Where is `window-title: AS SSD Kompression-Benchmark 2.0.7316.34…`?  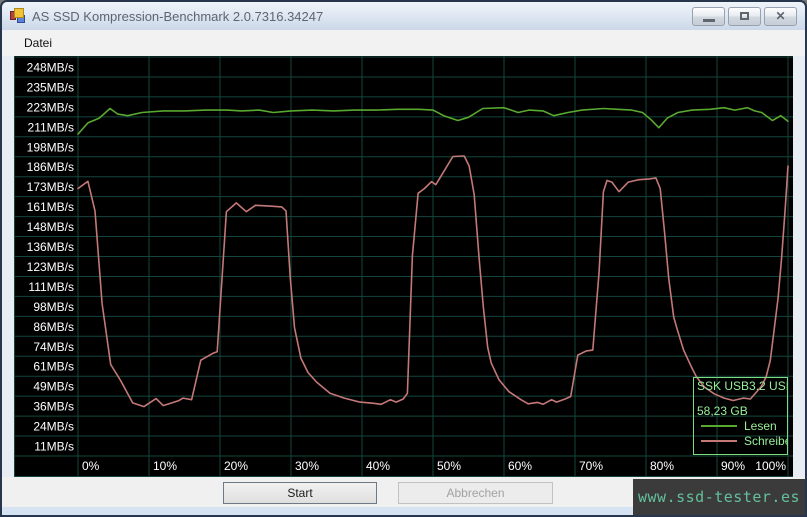
window-title: AS SSD Kompression-Benchmark 2.0.7316.34… is located at coordinates (178, 16).